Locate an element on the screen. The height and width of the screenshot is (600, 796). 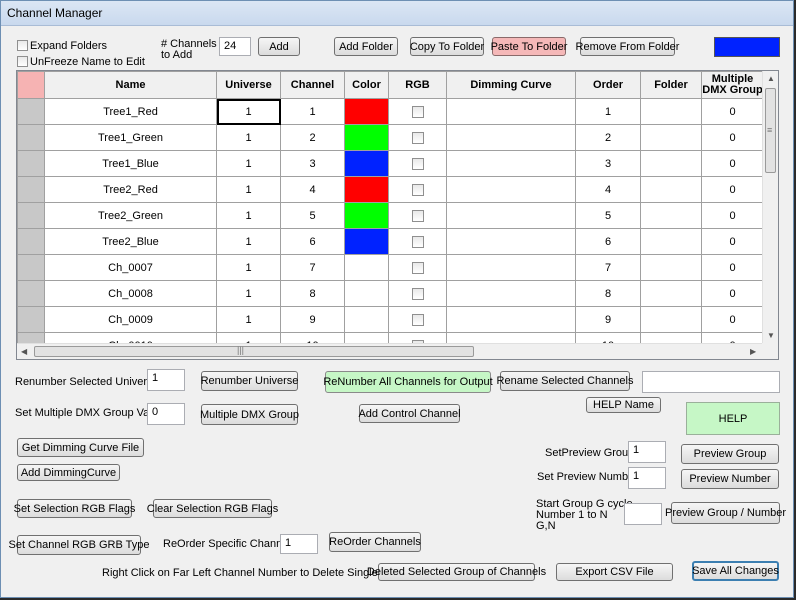
header-multiple-dmx-group: Multiple DMX Group is located at coordinates (732, 85).